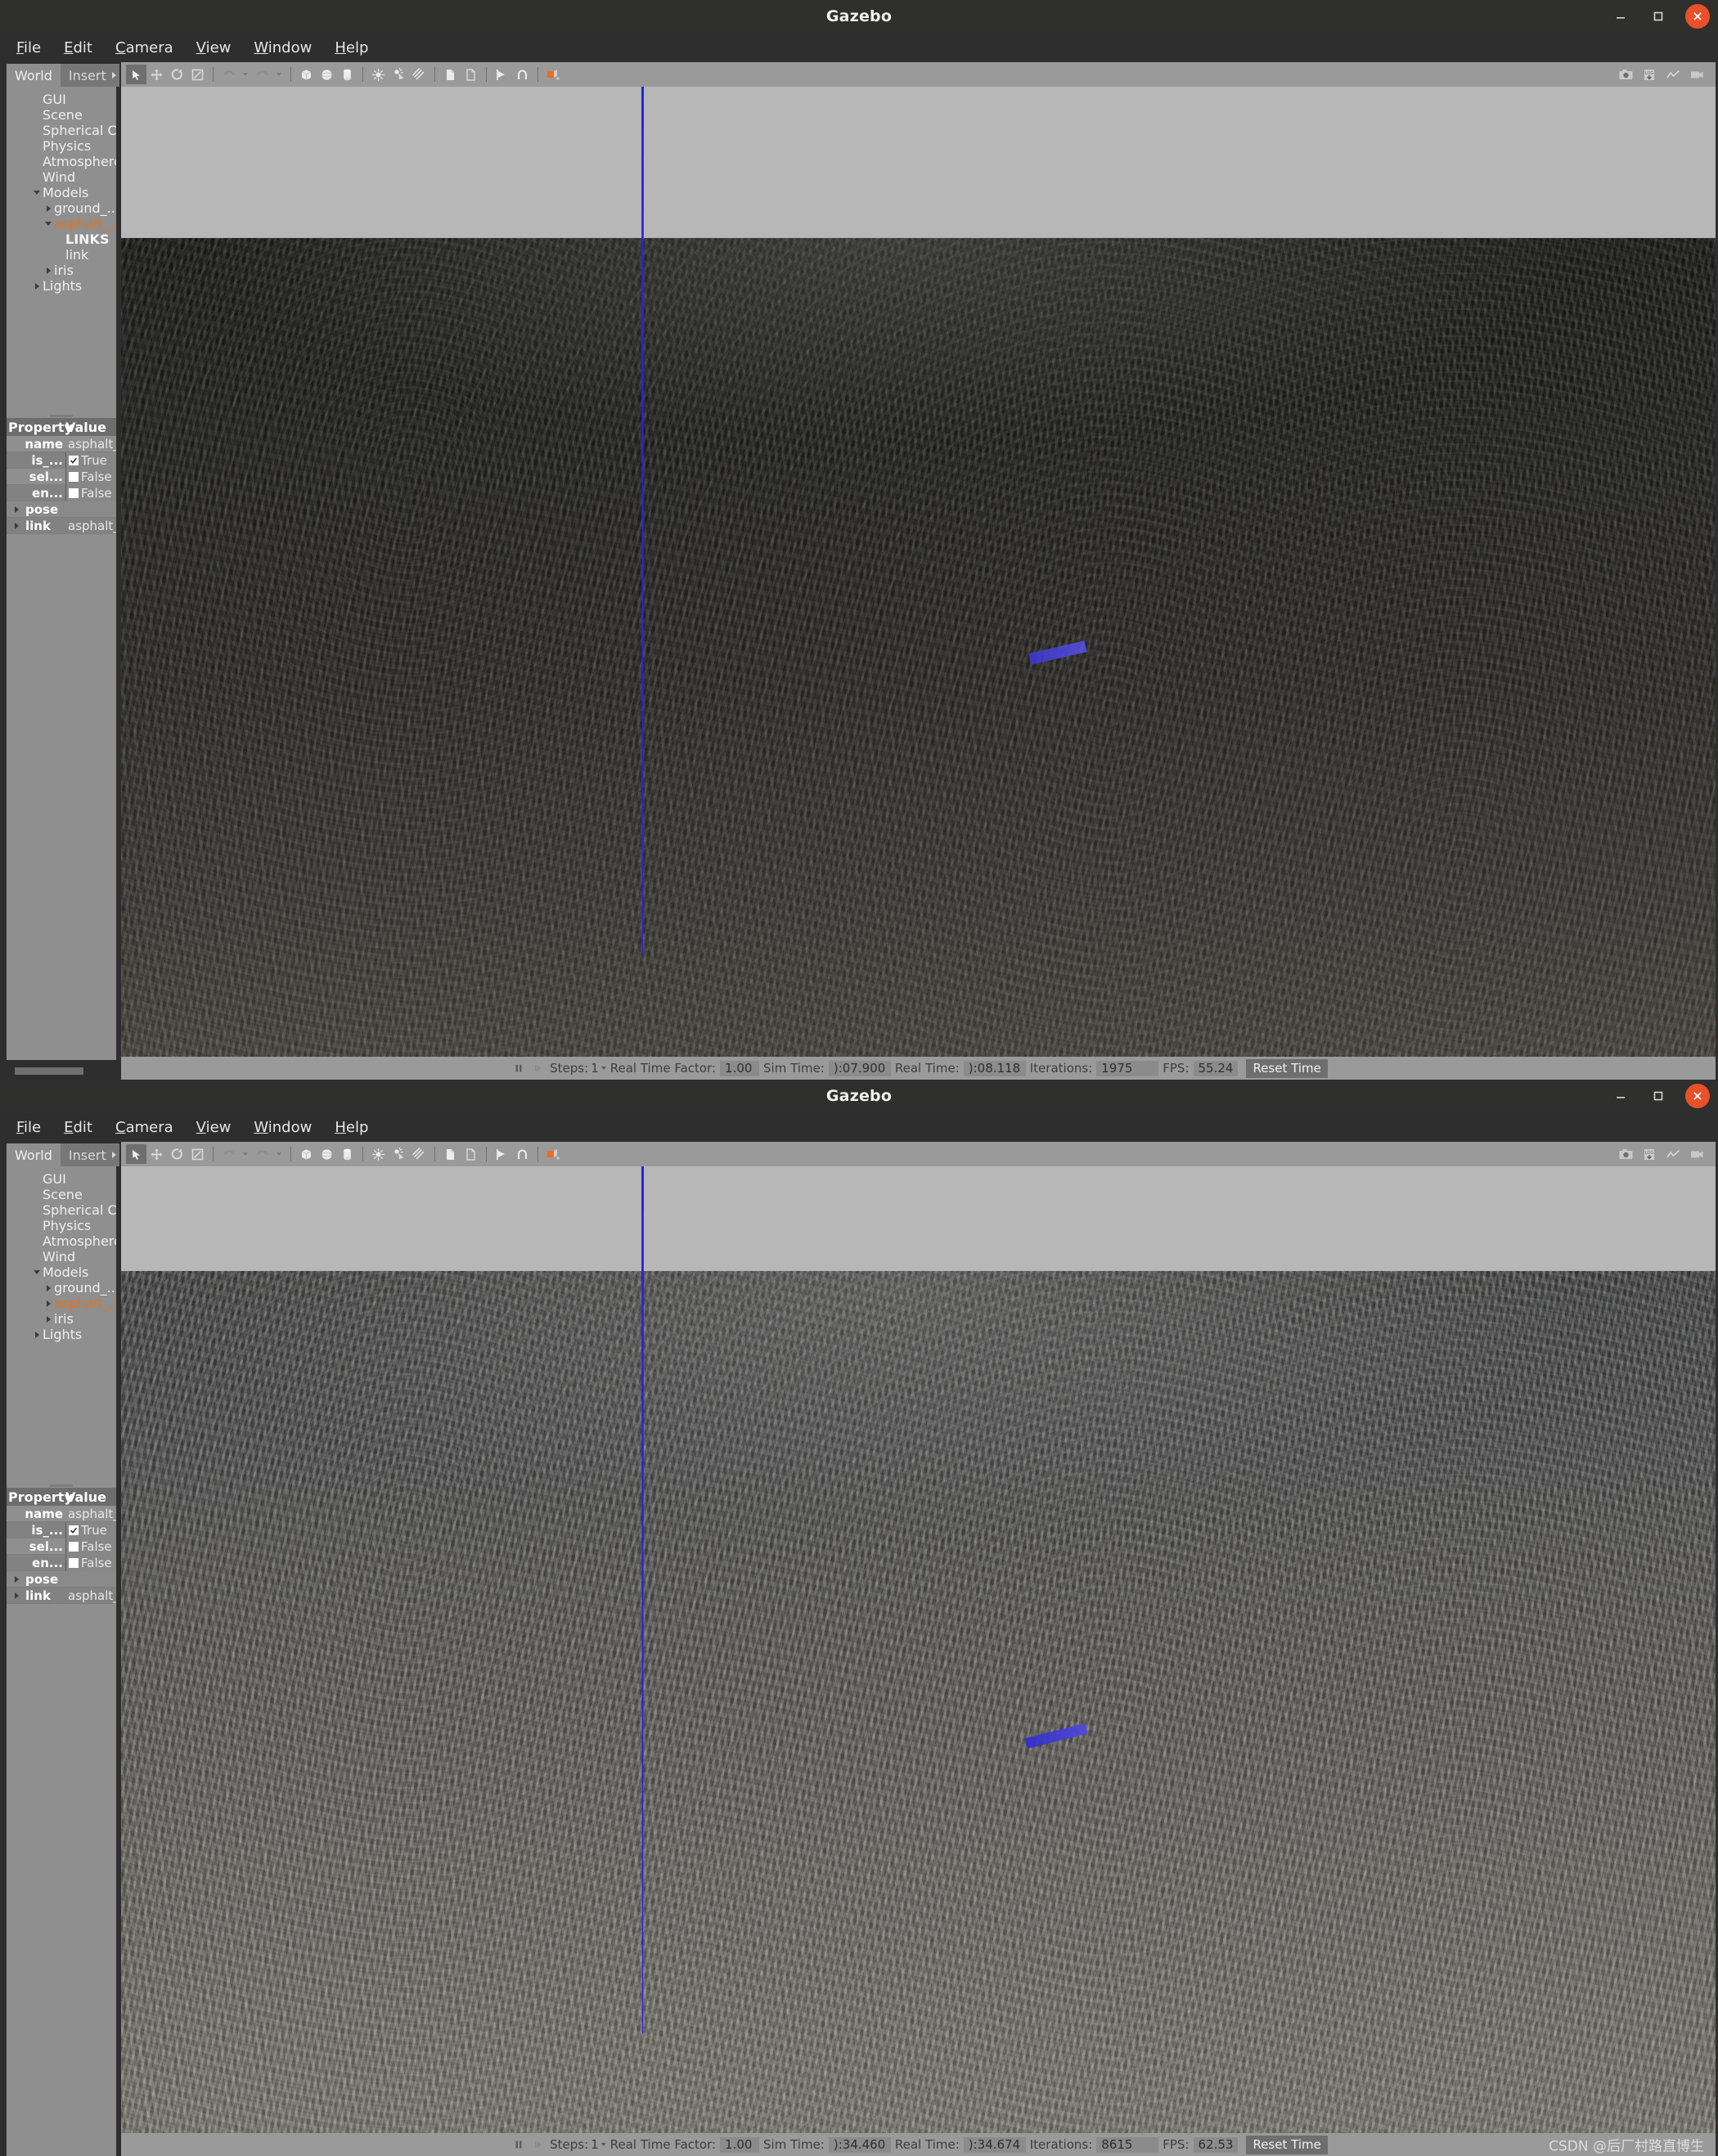  Describe the element at coordinates (49, 1071) in the screenshot. I see `scrollbar-thumb` at that location.